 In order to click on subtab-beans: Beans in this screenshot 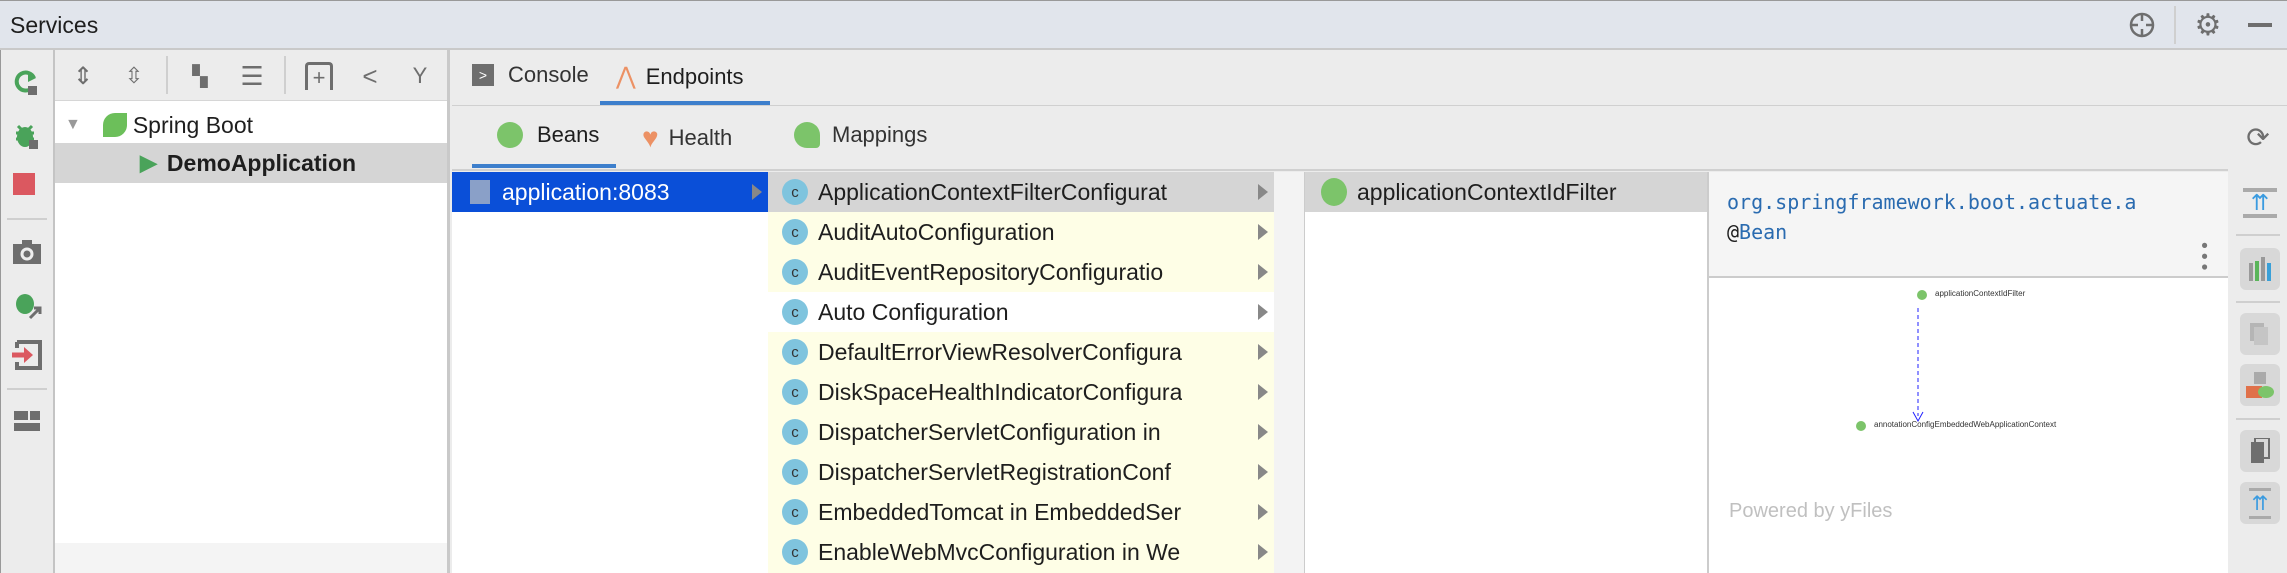, I will do `click(548, 135)`.